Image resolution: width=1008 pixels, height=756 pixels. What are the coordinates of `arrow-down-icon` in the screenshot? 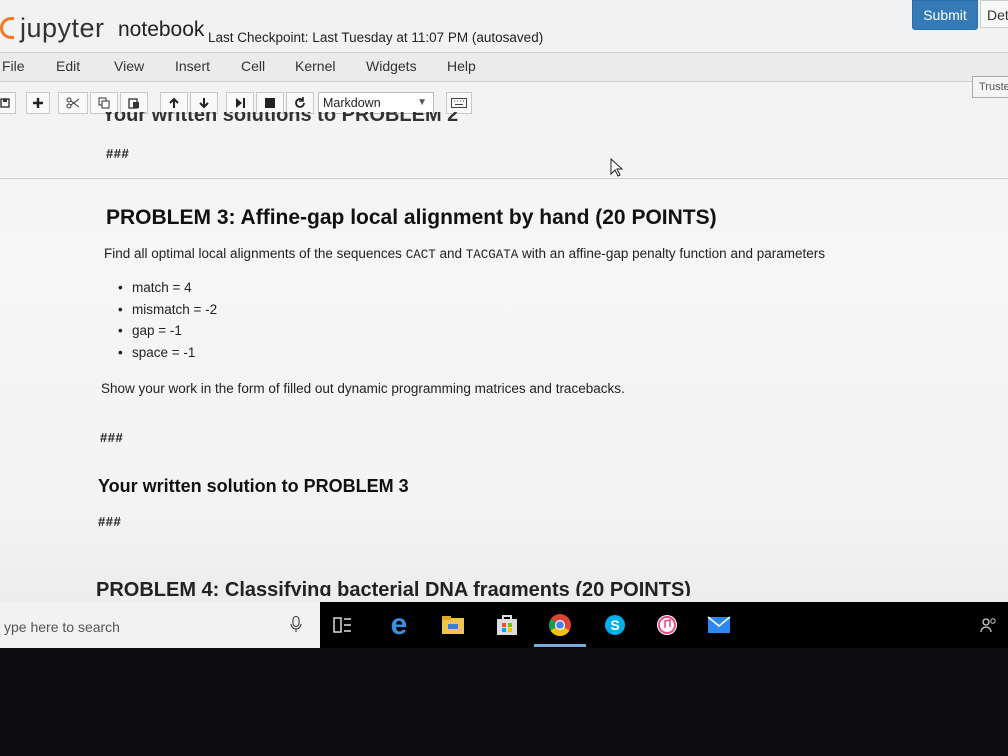 It's located at (204, 103).